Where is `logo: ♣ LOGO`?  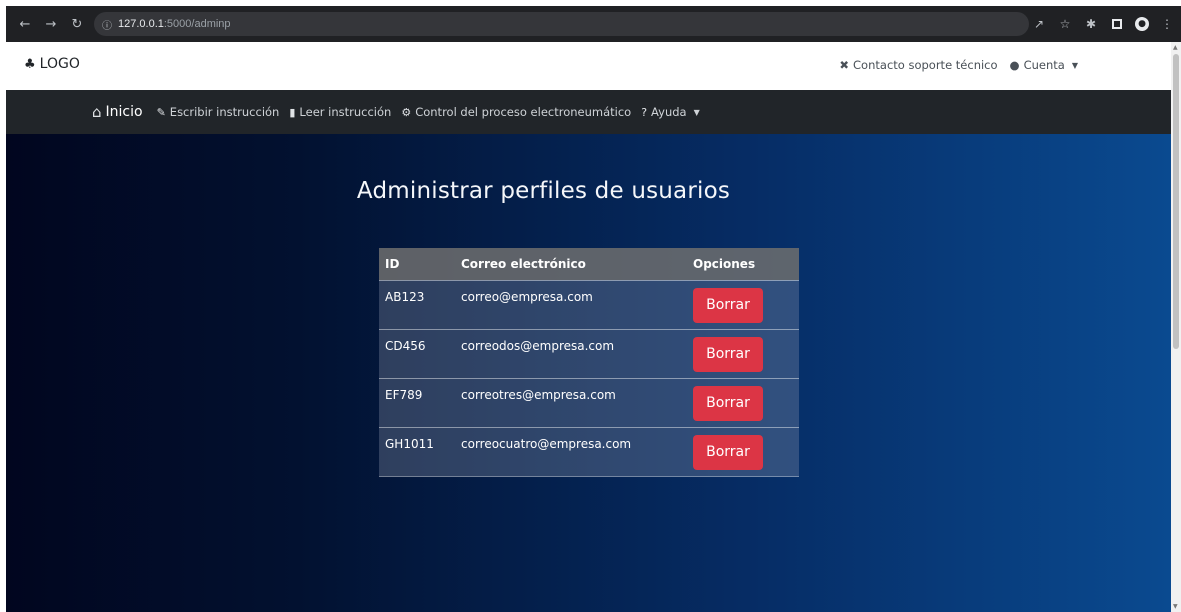
logo: ♣ LOGO is located at coordinates (52, 64).